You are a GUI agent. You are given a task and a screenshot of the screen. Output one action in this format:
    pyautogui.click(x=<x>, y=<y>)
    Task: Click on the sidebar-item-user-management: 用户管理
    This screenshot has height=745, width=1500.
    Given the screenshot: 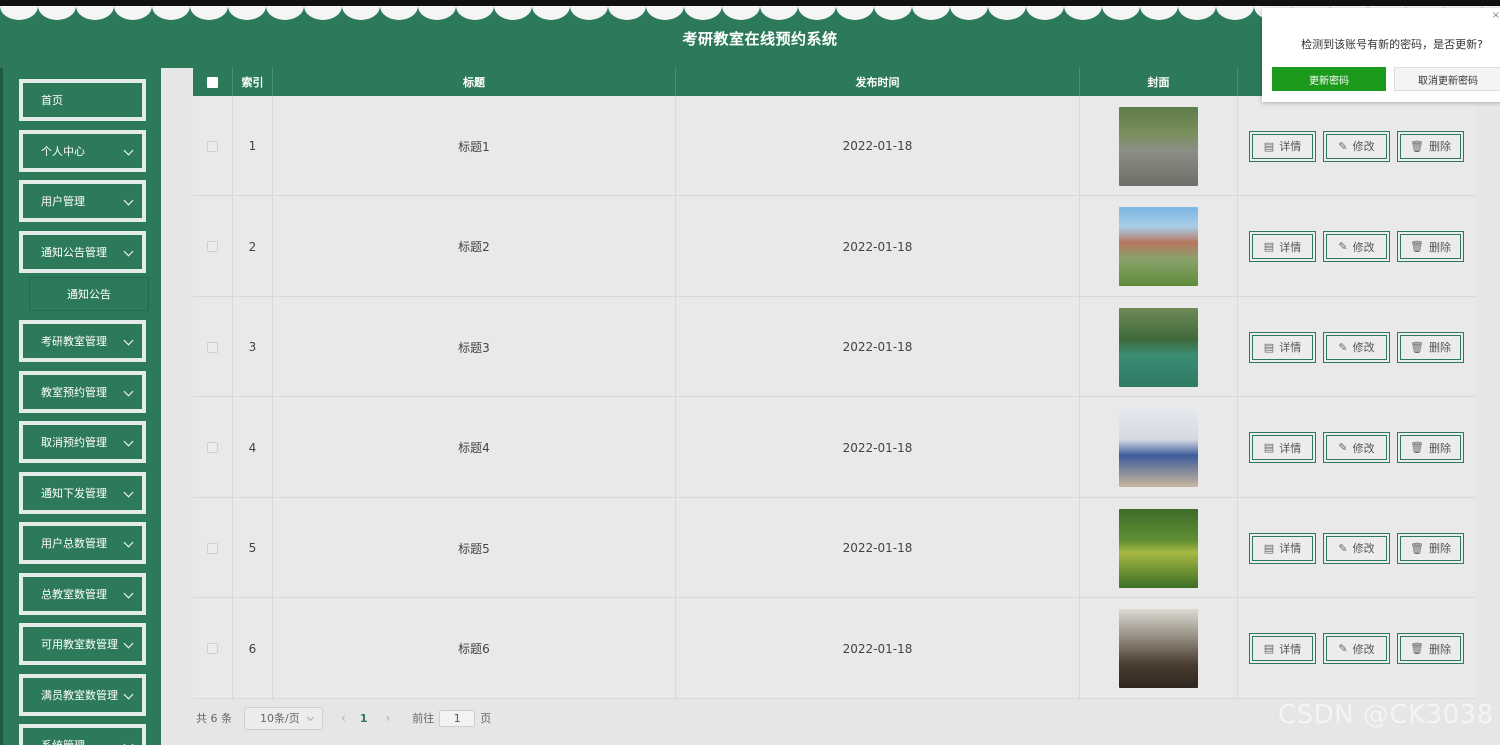 What is the action you would take?
    pyautogui.click(x=82, y=201)
    